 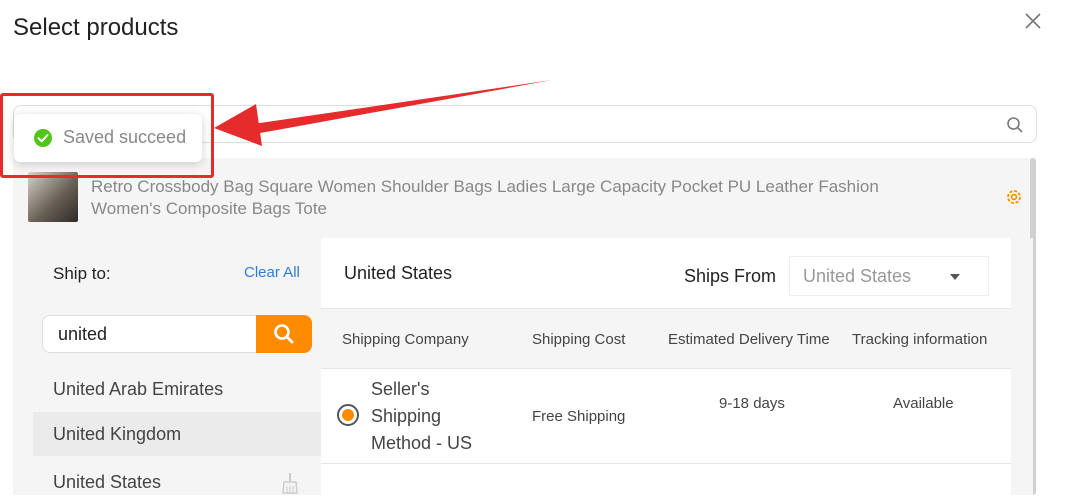 What do you see at coordinates (579, 339) in the screenshot?
I see `column-header: Shipping Cost` at bounding box center [579, 339].